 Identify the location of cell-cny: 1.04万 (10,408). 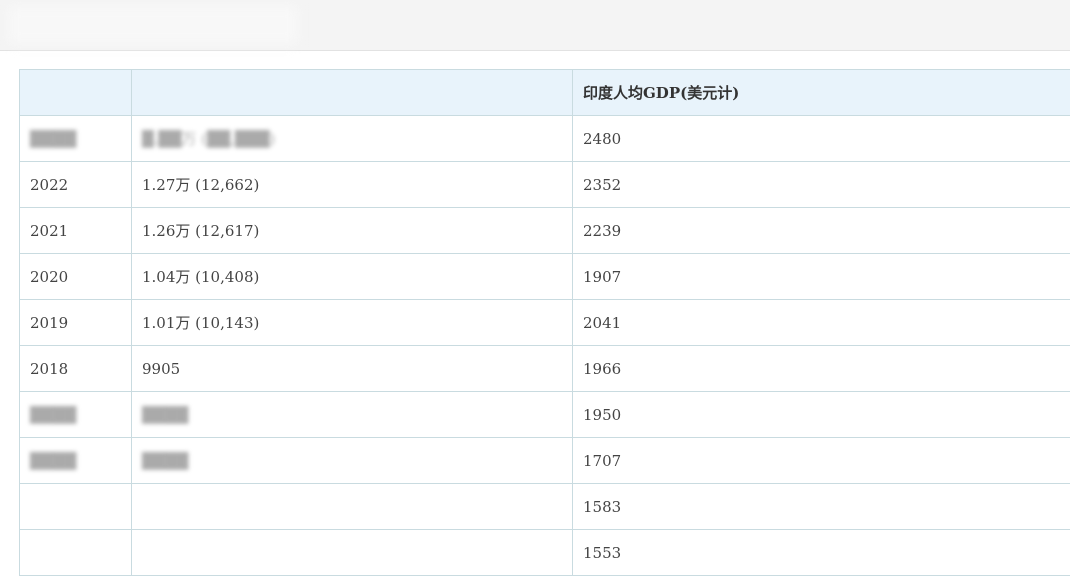
(352, 277).